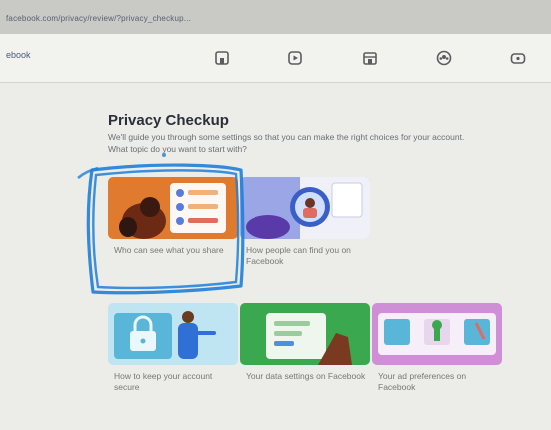 The height and width of the screenshot is (430, 551). Describe the element at coordinates (306, 376) in the screenshot. I see `topic-label: Your data settings on Facebook` at that location.